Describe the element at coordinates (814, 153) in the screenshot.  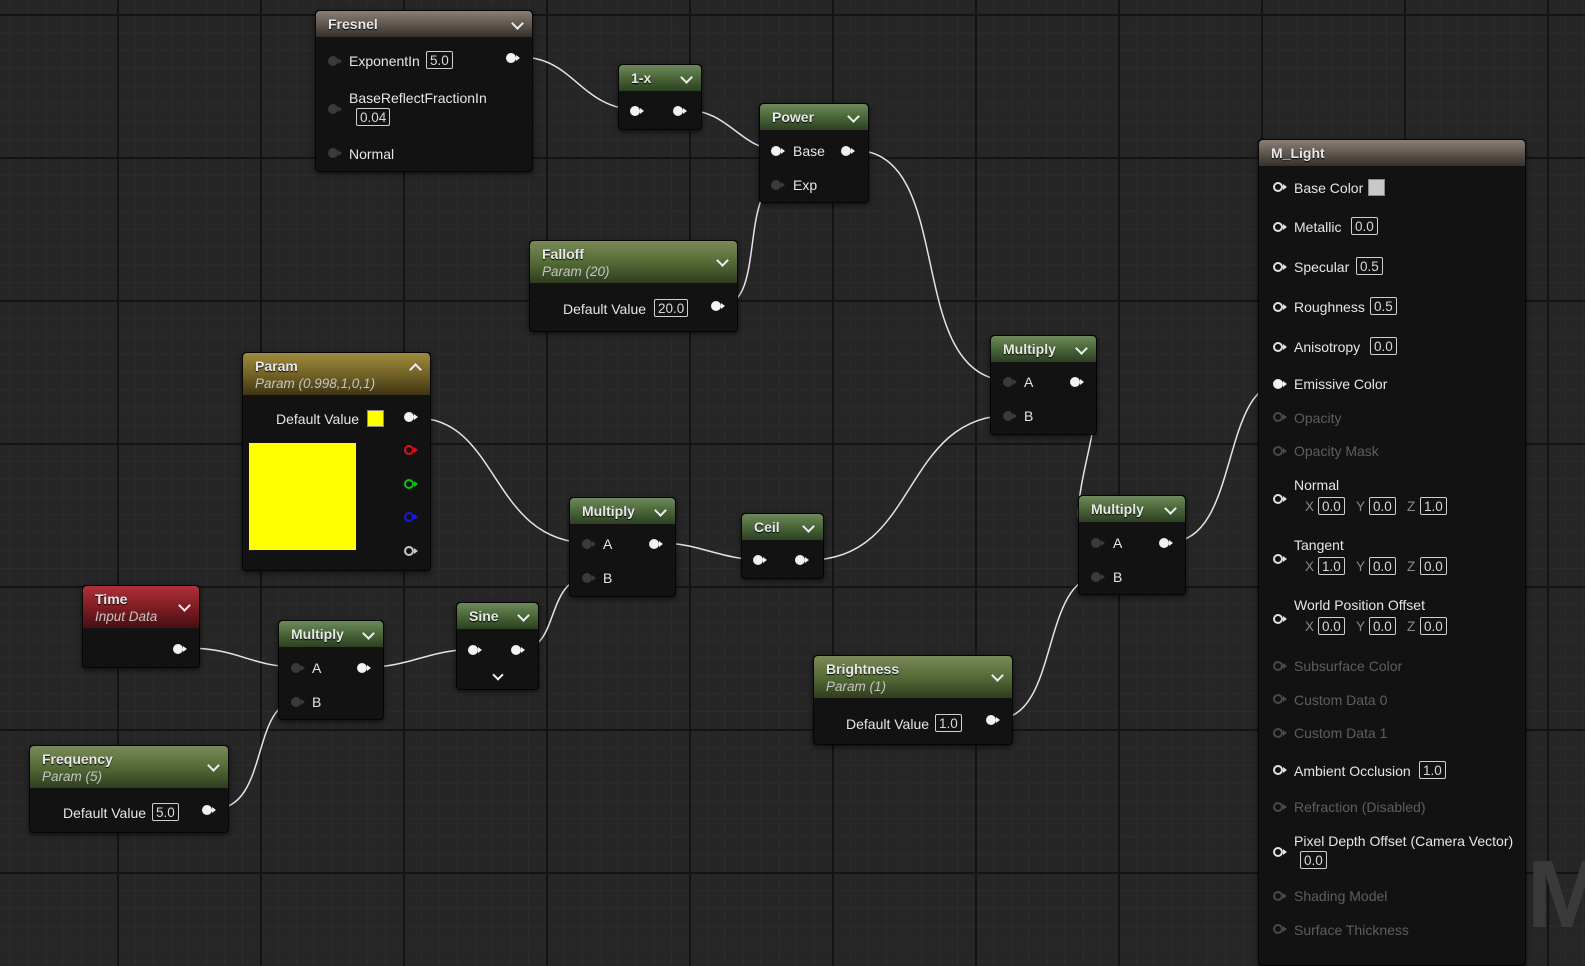
I see `power-node: Power Base Exp` at that location.